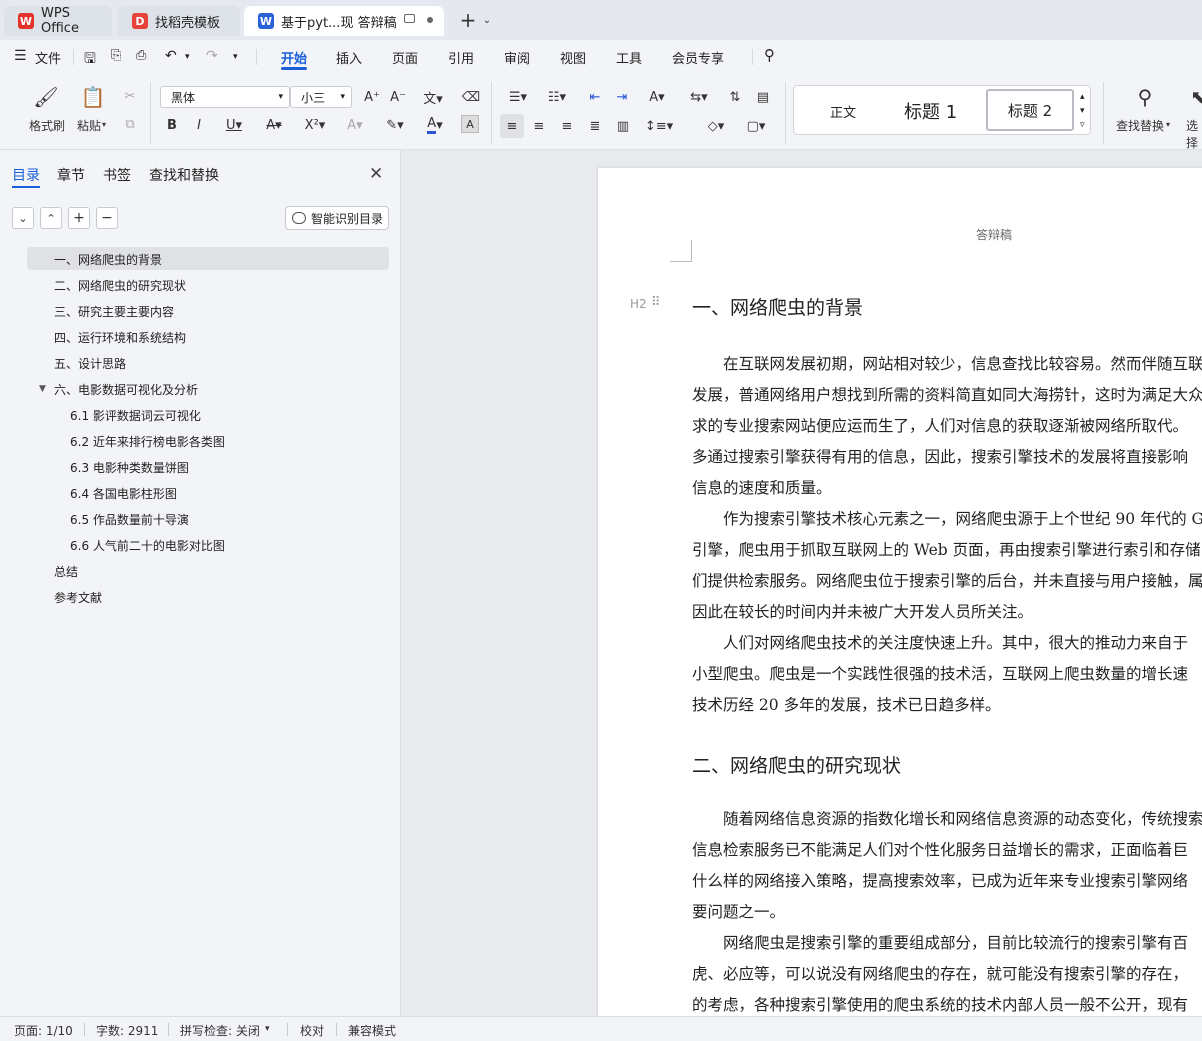  Describe the element at coordinates (71, 175) in the screenshot. I see `sidebar-tab-sections: 章节` at that location.